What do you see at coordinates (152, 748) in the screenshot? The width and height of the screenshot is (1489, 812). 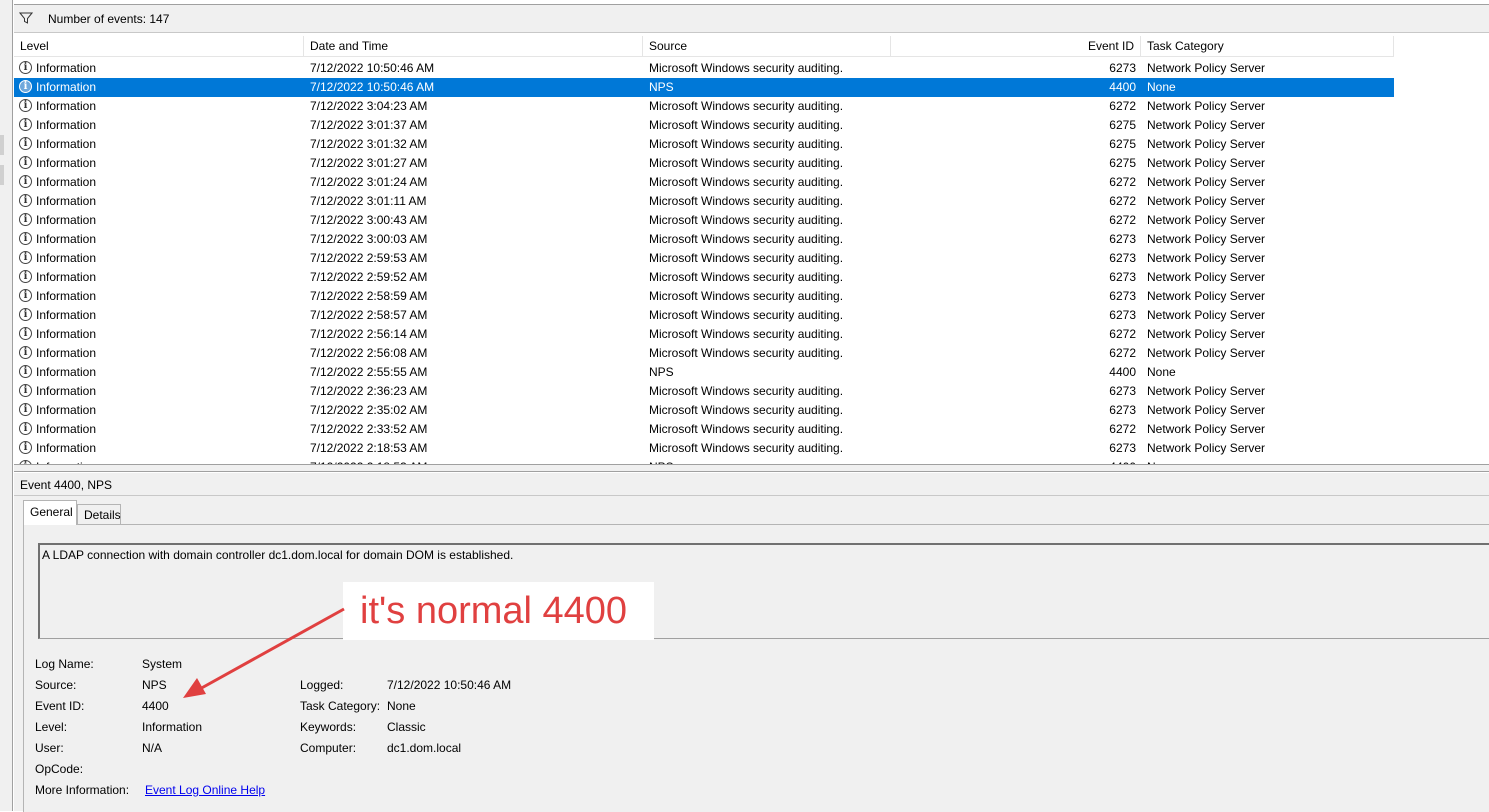 I see `user-value: N/A` at bounding box center [152, 748].